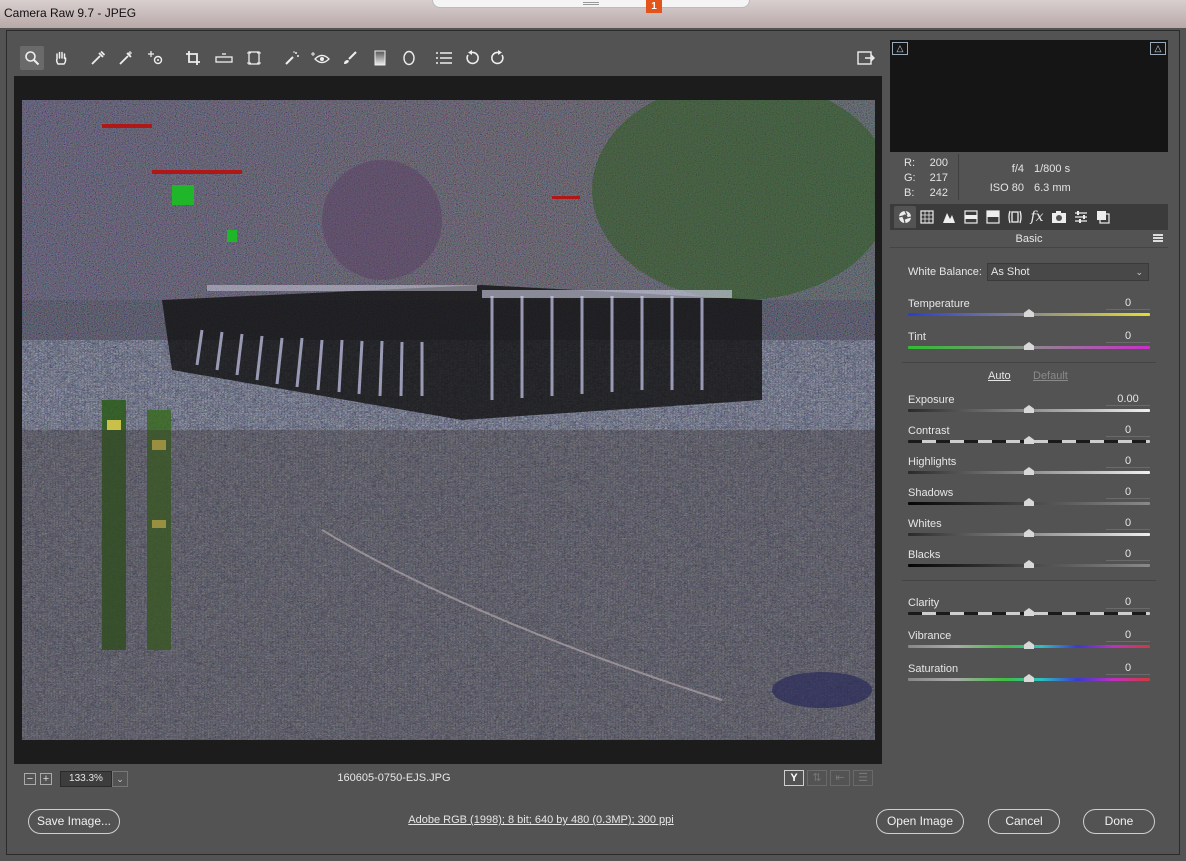 This screenshot has width=1186, height=861. I want to click on slider-contrast: Contrast 0, so click(1029, 439).